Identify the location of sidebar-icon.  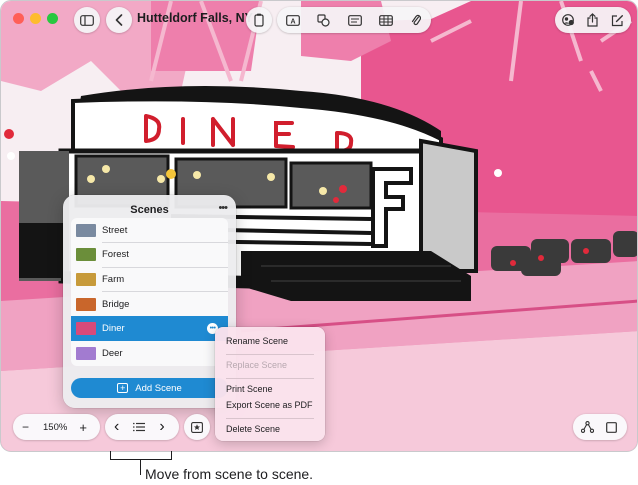
(87, 20).